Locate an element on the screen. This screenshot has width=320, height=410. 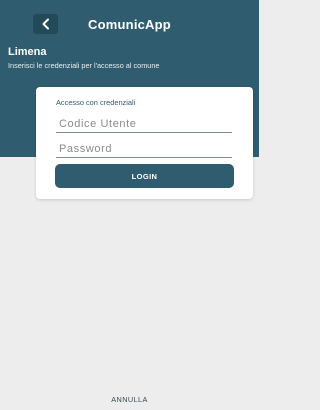
login-button: LOGIN is located at coordinates (144, 176).